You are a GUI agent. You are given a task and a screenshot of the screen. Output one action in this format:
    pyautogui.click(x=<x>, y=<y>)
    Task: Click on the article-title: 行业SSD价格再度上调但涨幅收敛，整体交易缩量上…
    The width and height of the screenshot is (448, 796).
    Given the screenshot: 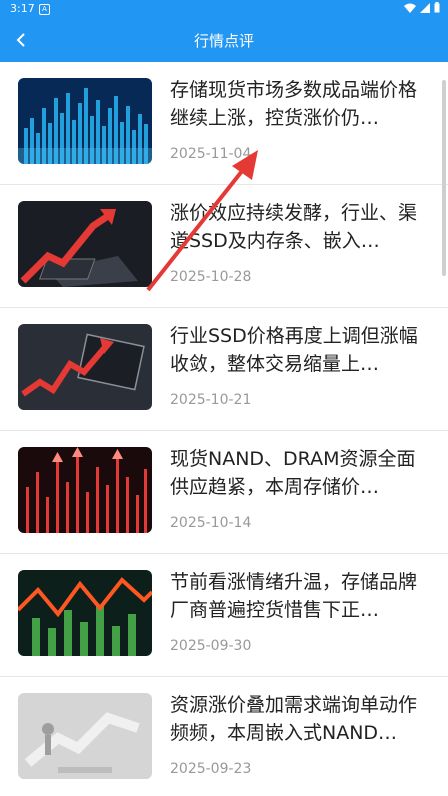 What is the action you would take?
    pyautogui.click(x=299, y=350)
    